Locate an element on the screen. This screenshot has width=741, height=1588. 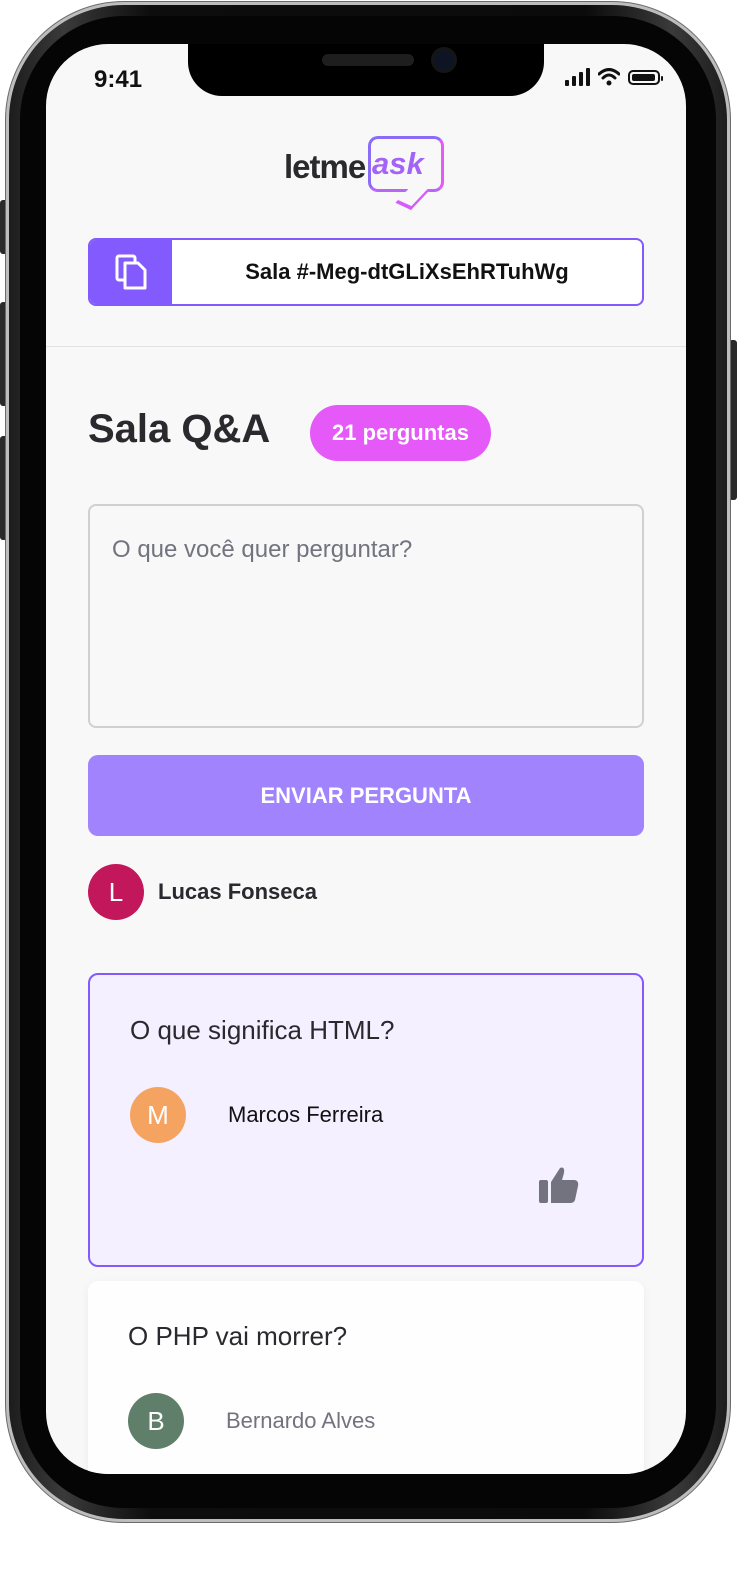
author-name: Marcos Ferreira is located at coordinates (306, 1114).